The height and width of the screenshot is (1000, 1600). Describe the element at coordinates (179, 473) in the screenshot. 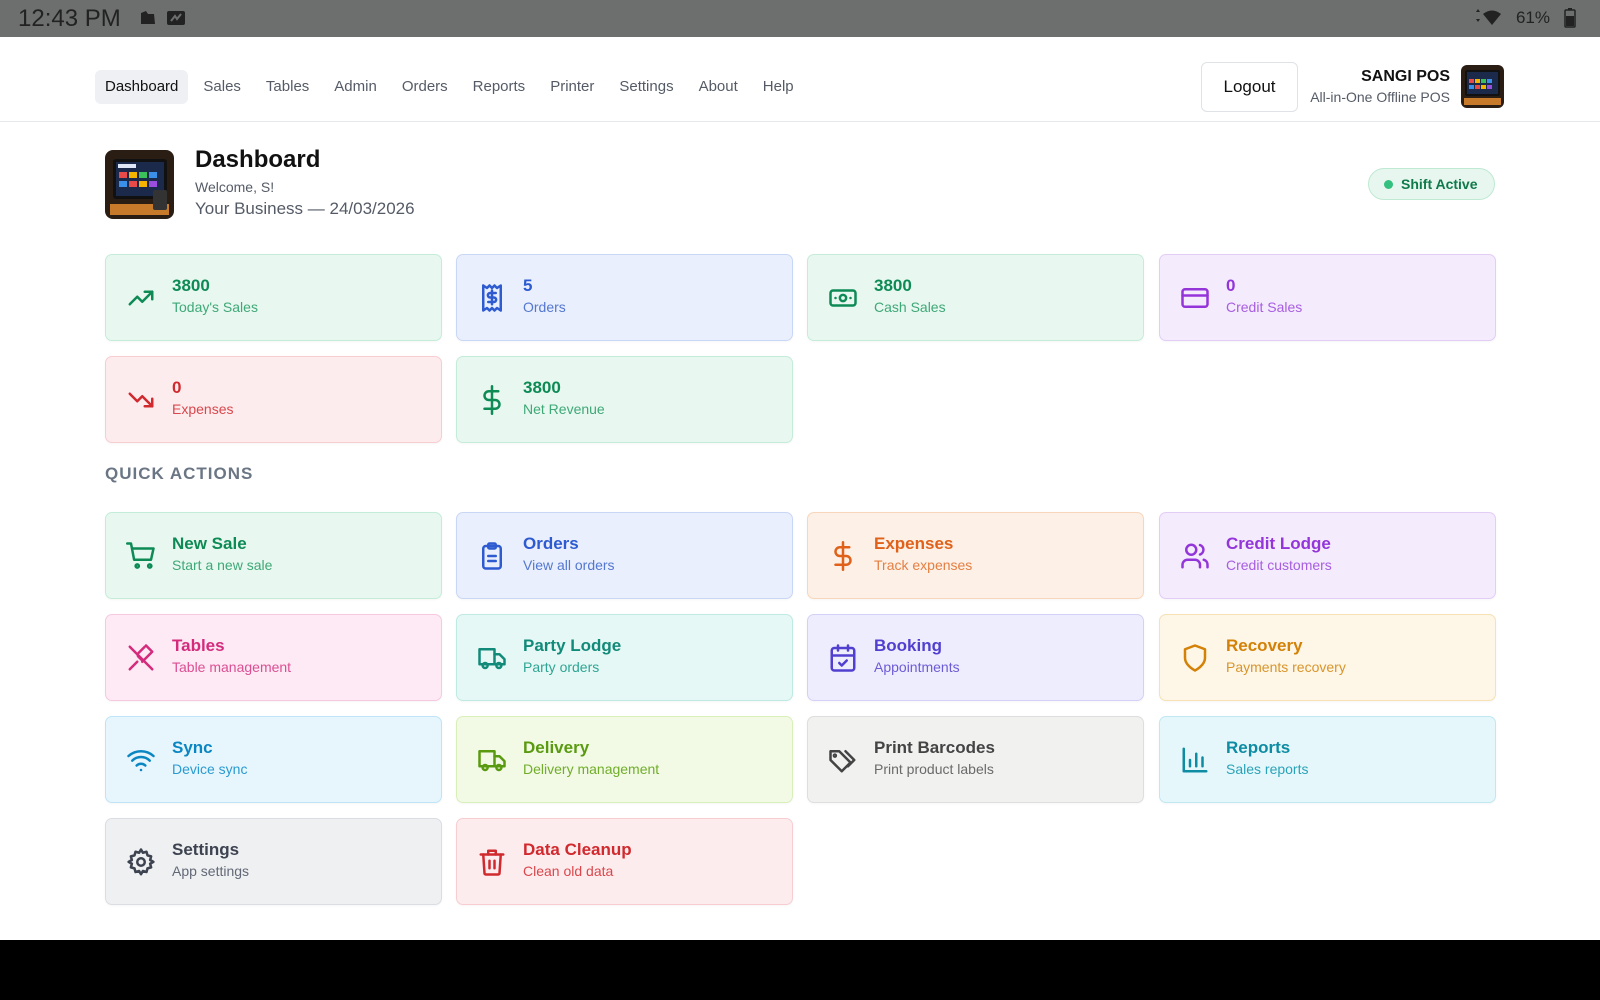

I see `quick-actions-heading: QUICK ACTIONS` at that location.